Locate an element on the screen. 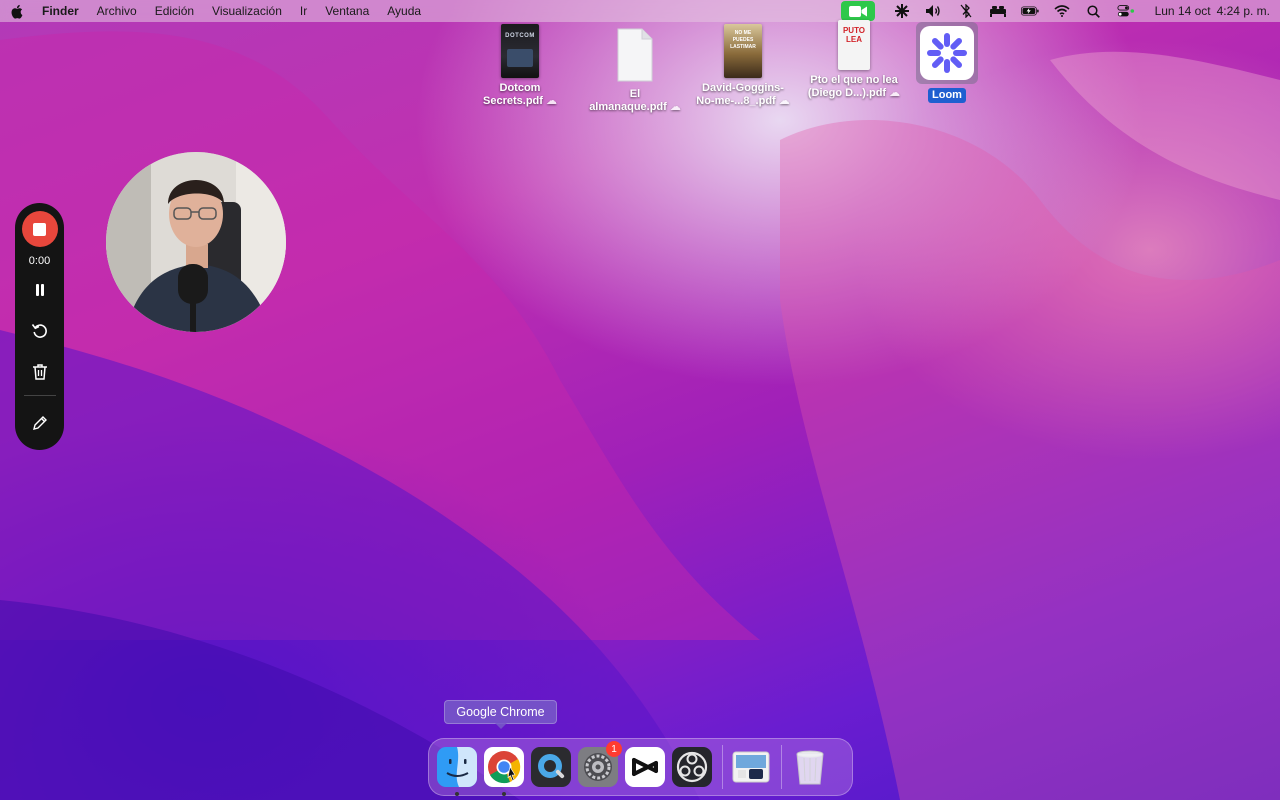 The image size is (1280, 800). document-icon is located at coordinates (635, 55).